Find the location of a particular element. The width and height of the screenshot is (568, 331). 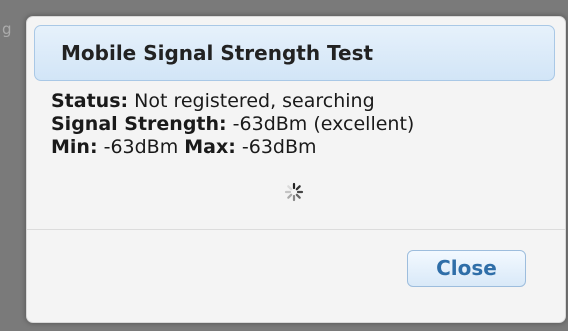

min-value: -63dBm is located at coordinates (141, 147).